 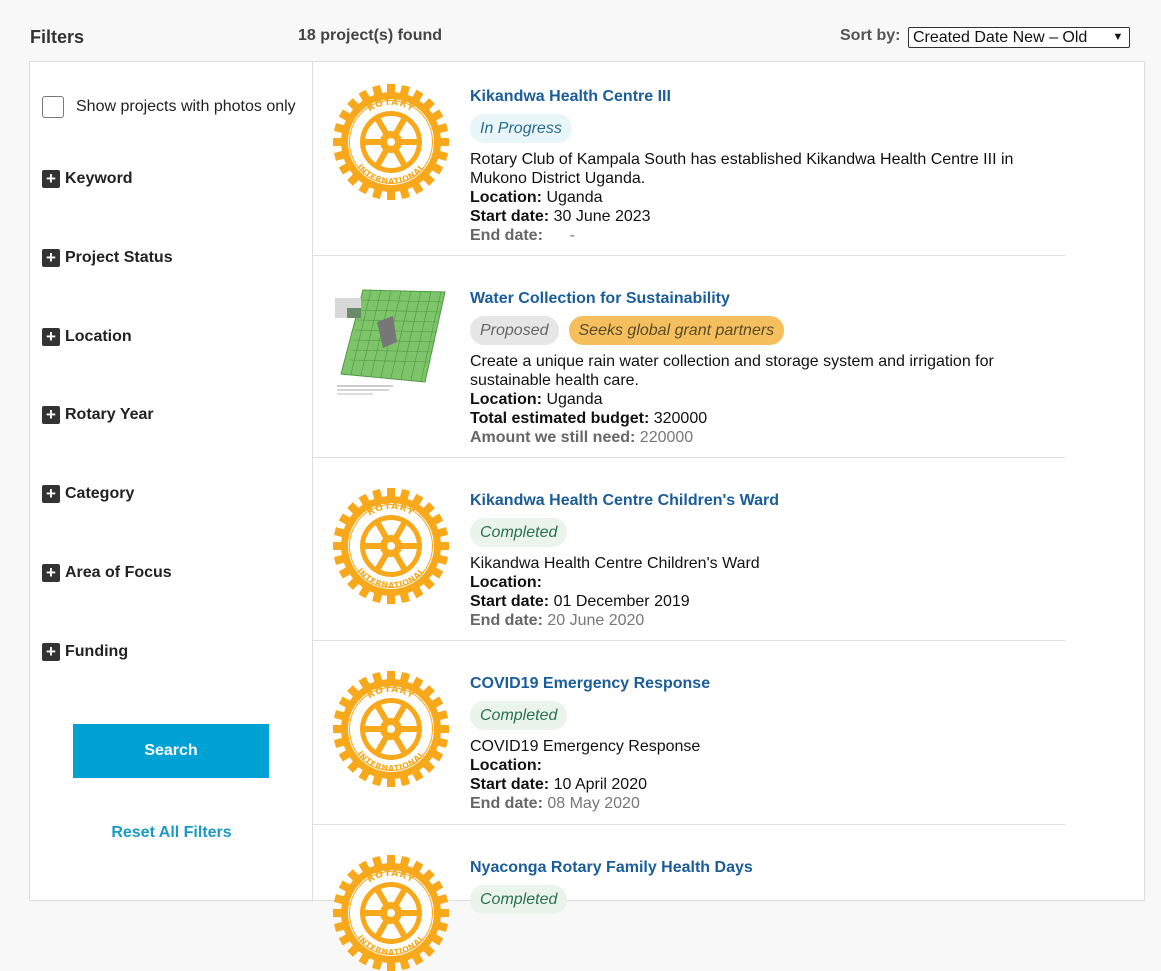 What do you see at coordinates (676, 330) in the screenshot?
I see `grant-badge: Seeks global grant partners` at bounding box center [676, 330].